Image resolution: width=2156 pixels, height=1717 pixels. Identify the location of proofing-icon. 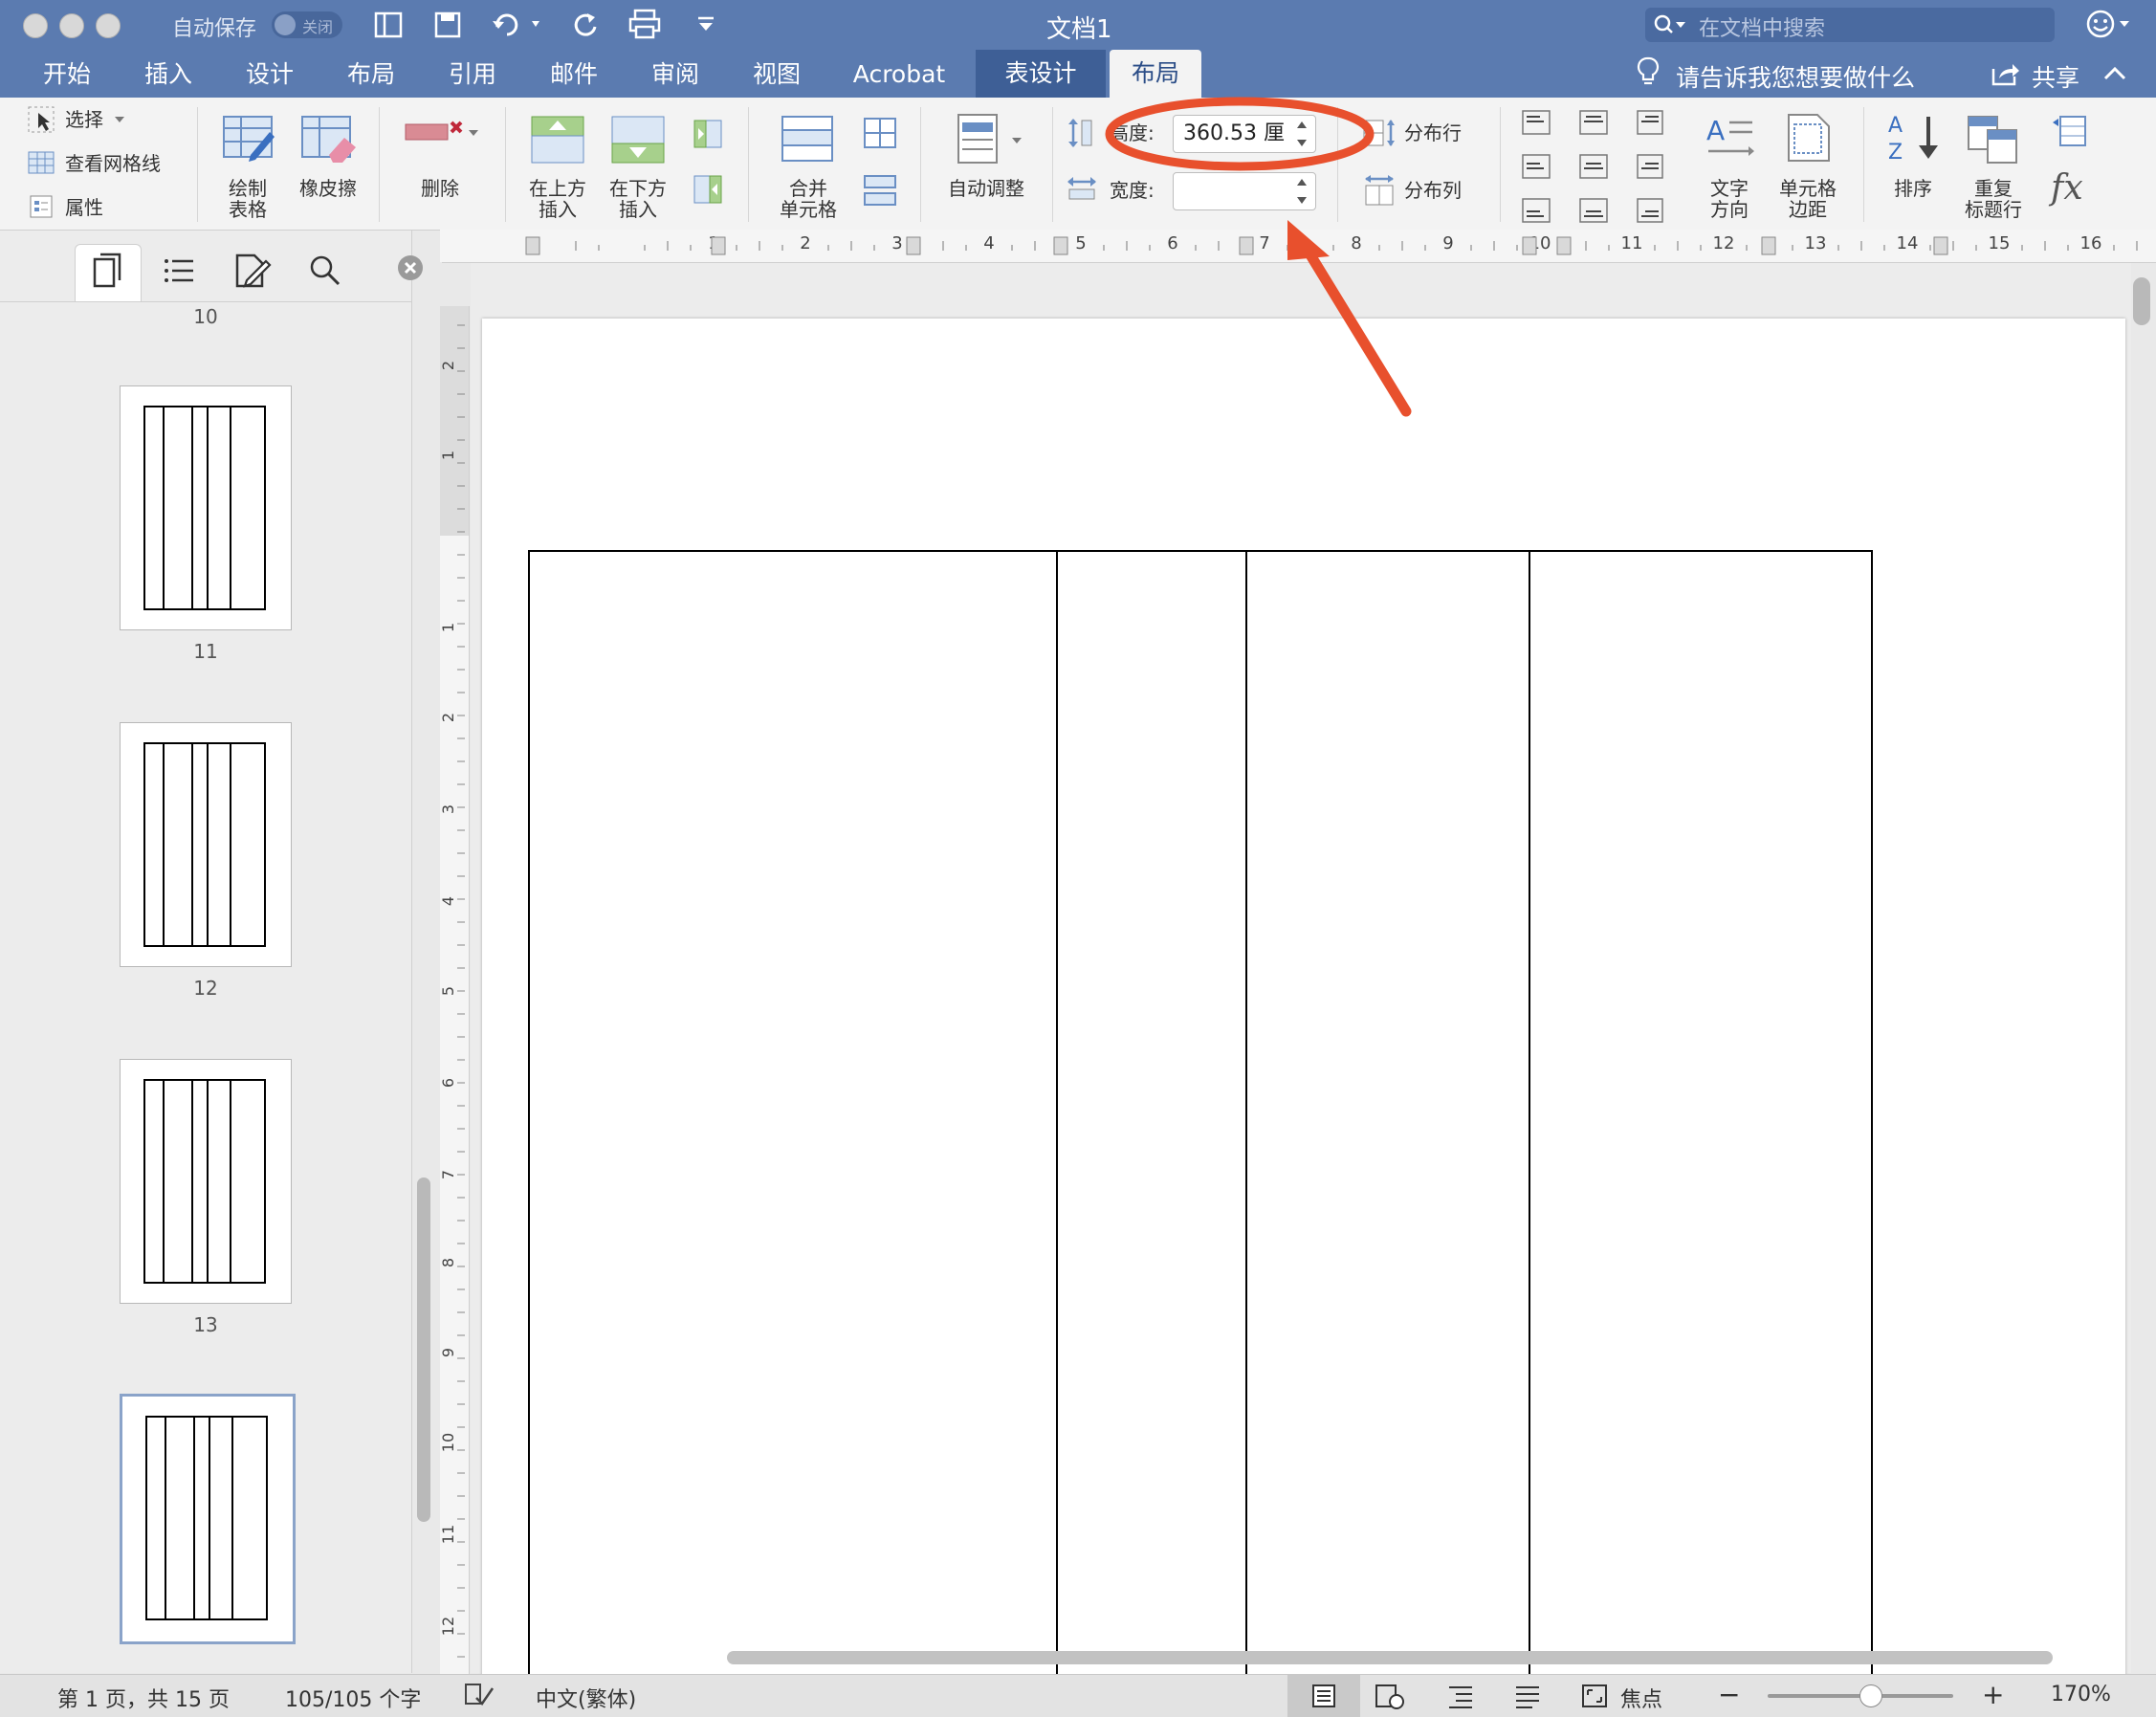
(479, 1695).